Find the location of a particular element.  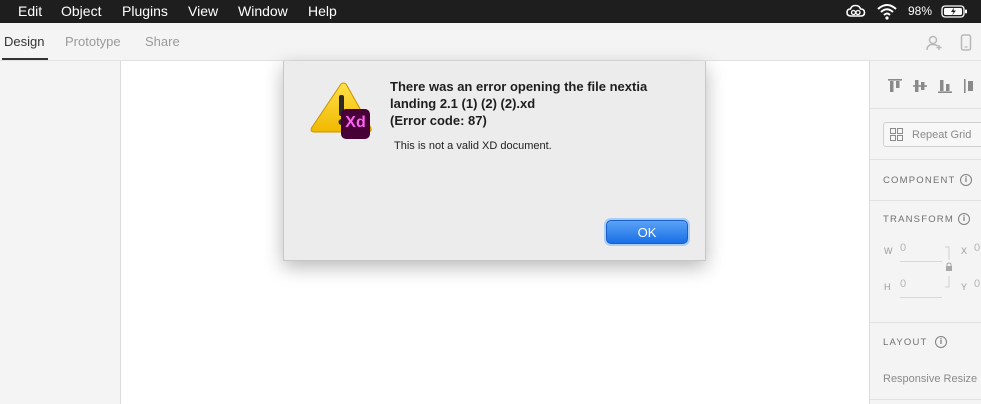

menu-plugins: Plugins is located at coordinates (145, 11).